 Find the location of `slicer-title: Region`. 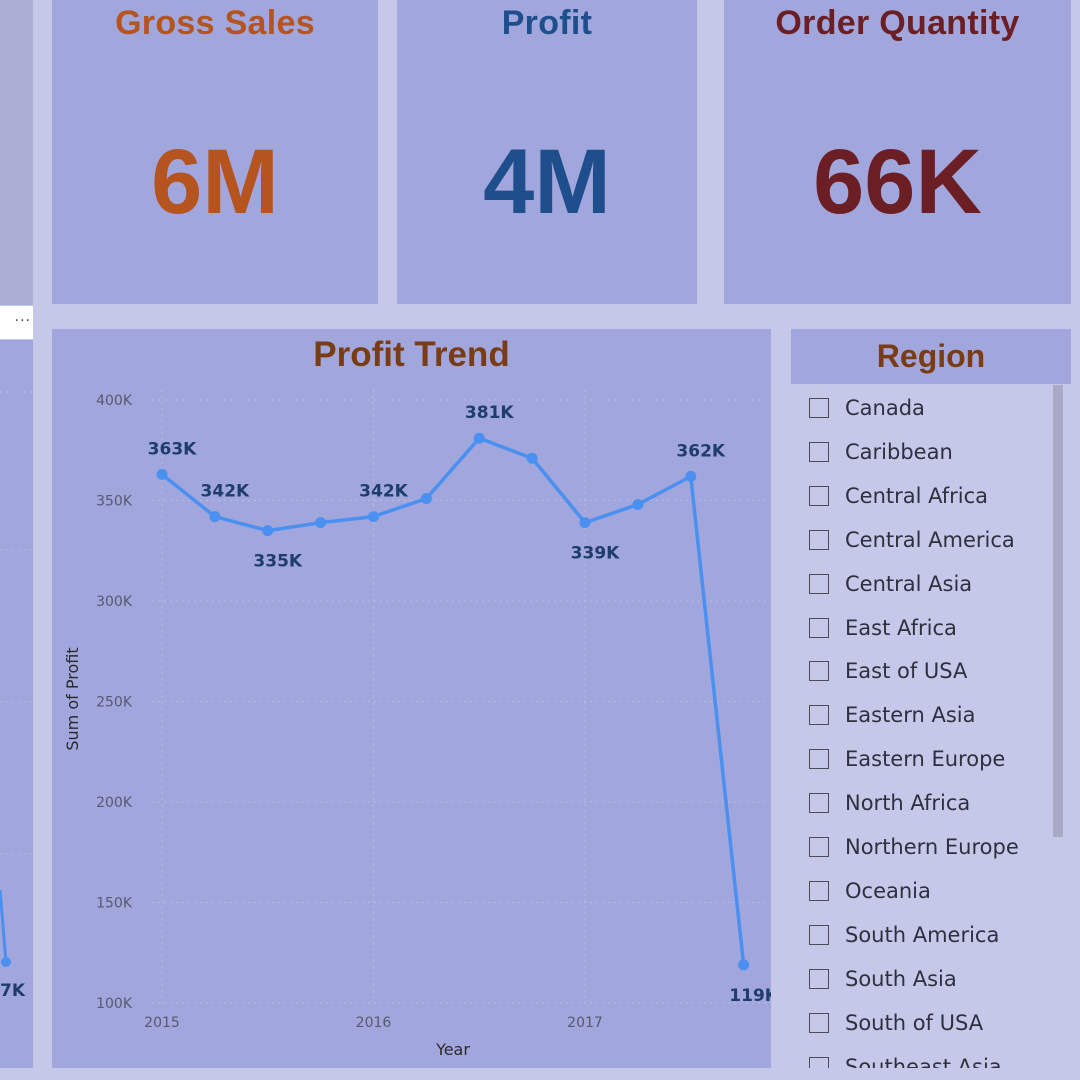

slicer-title: Region is located at coordinates (931, 356).